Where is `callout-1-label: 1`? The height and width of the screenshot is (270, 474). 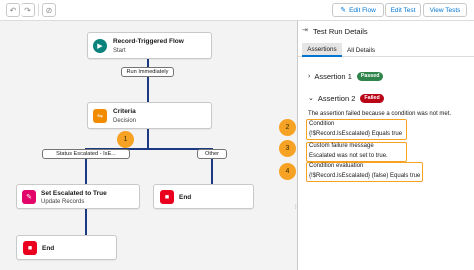
callout-1-label: 1 is located at coordinates (125, 139).